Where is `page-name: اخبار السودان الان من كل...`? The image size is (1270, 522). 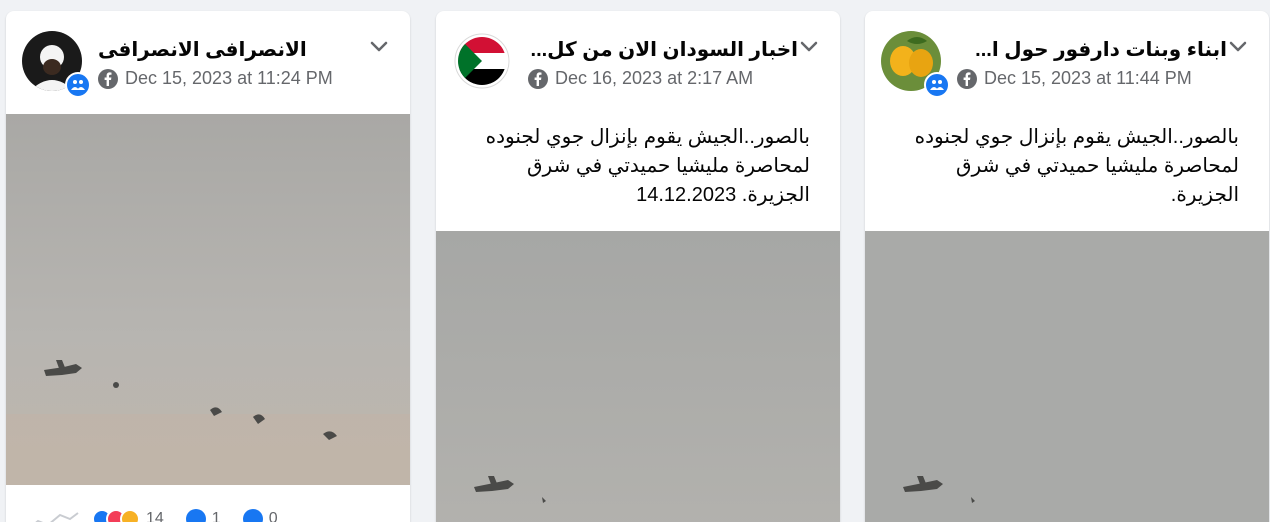 page-name: اخبار السودان الان من كل... is located at coordinates (663, 49).